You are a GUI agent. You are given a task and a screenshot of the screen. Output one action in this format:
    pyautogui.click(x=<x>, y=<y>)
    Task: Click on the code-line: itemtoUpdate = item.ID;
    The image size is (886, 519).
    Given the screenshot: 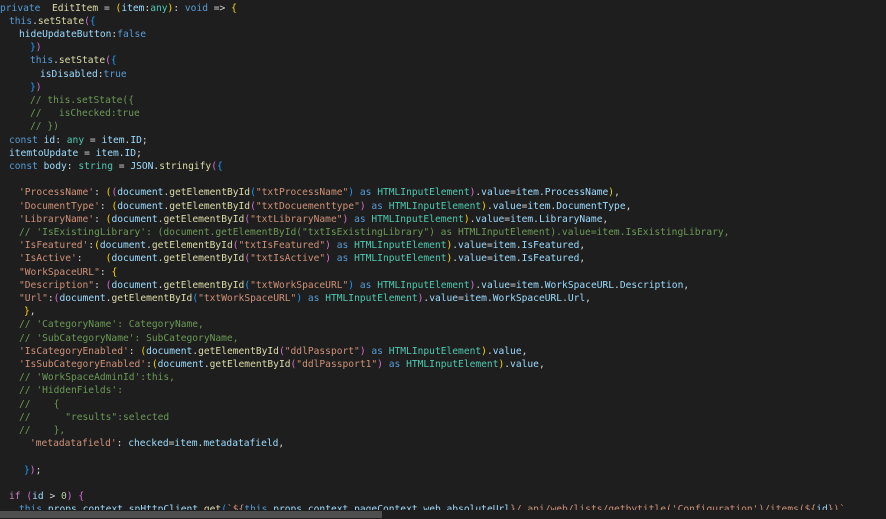 What is the action you would take?
    pyautogui.click(x=75, y=153)
    